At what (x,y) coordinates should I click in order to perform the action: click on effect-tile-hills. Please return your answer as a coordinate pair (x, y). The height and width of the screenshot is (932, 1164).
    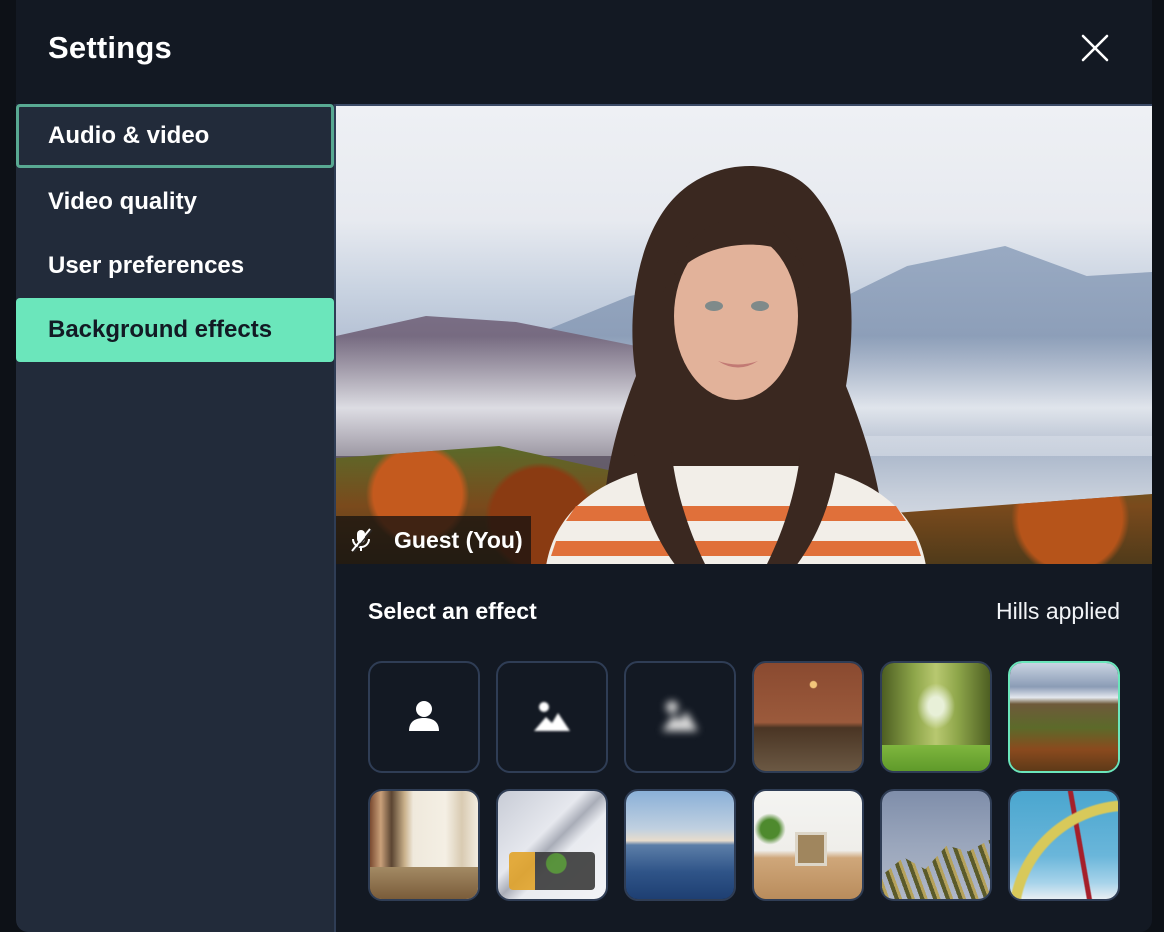
    Looking at the image, I should click on (1064, 717).